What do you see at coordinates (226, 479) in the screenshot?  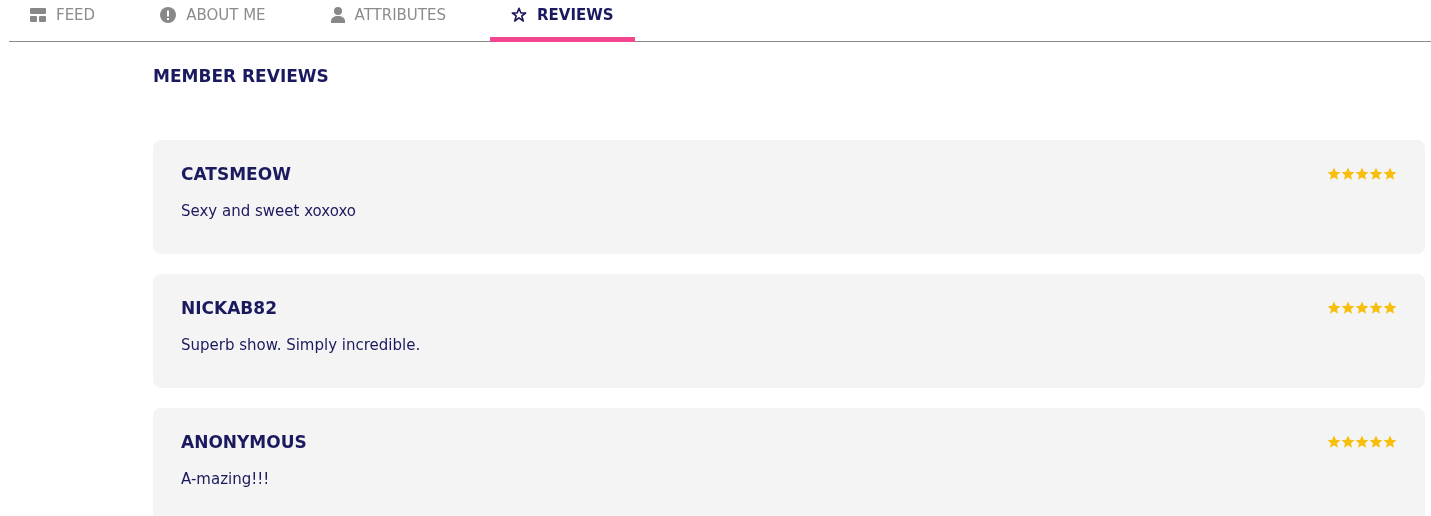 I see `review-text: A-mazing!!!` at bounding box center [226, 479].